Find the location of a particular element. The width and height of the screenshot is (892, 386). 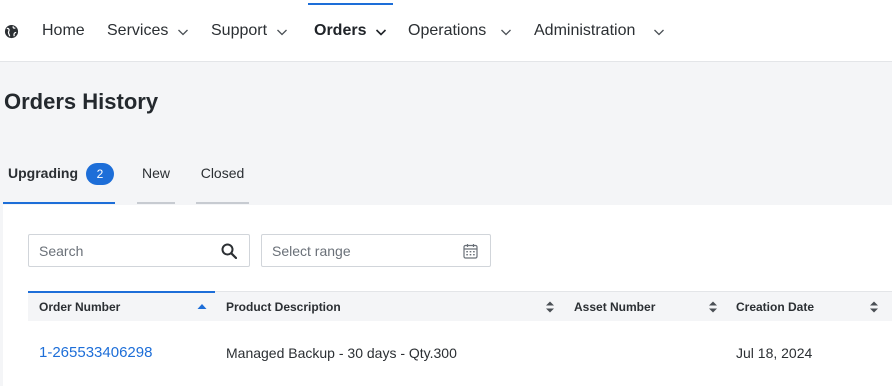

nav-orders-label: Orders is located at coordinates (340, 30).